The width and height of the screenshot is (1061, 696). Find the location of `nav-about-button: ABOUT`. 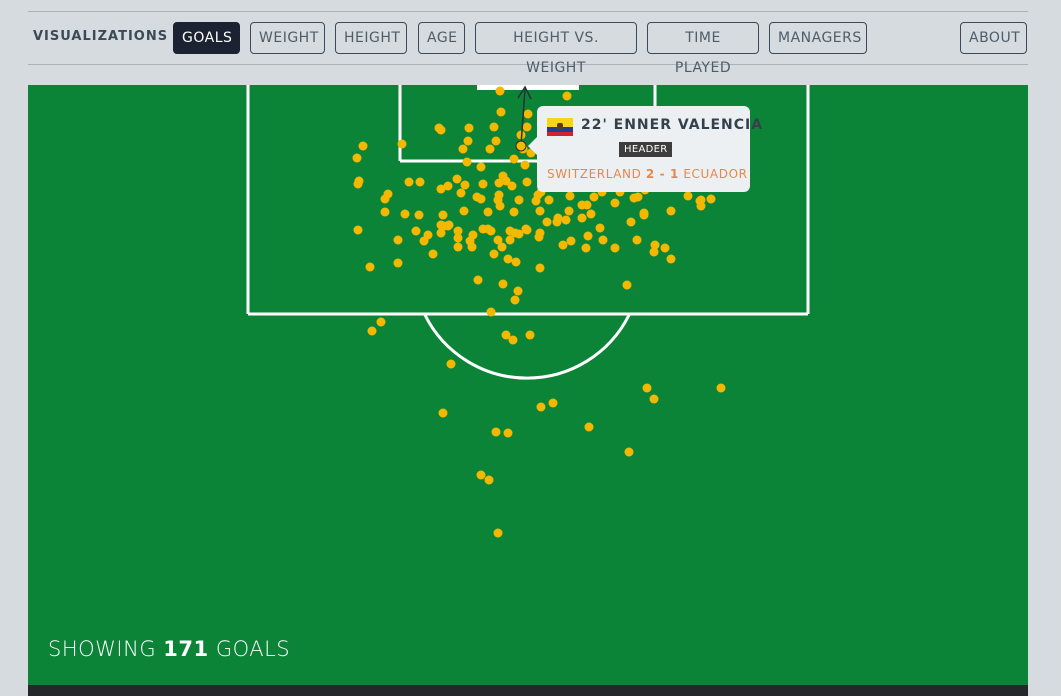

nav-about-button: ABOUT is located at coordinates (993, 38).